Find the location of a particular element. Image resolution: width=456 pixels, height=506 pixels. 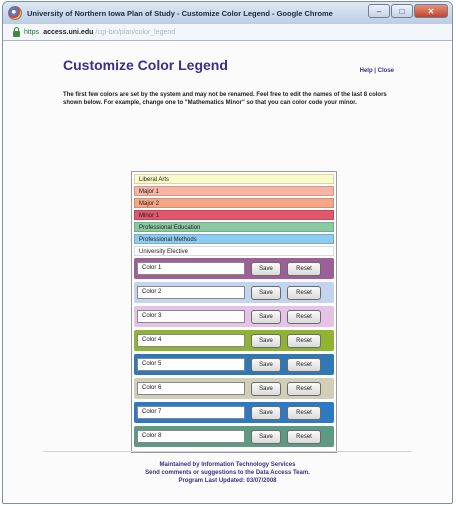

window-controls: – □ ✕ is located at coordinates (408, 11).